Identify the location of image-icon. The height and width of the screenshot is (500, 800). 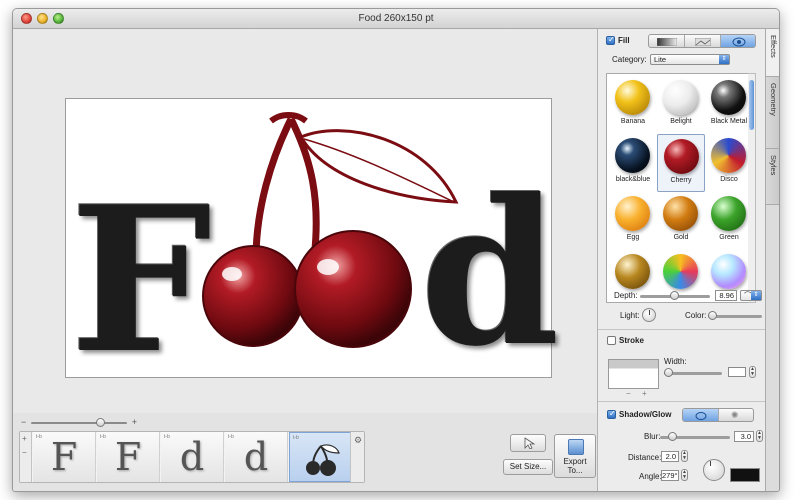
(703, 42).